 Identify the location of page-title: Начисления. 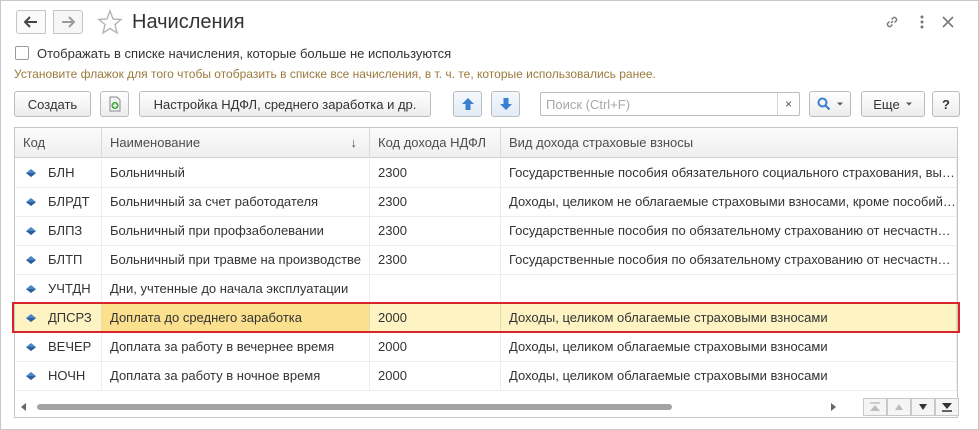
(188, 22).